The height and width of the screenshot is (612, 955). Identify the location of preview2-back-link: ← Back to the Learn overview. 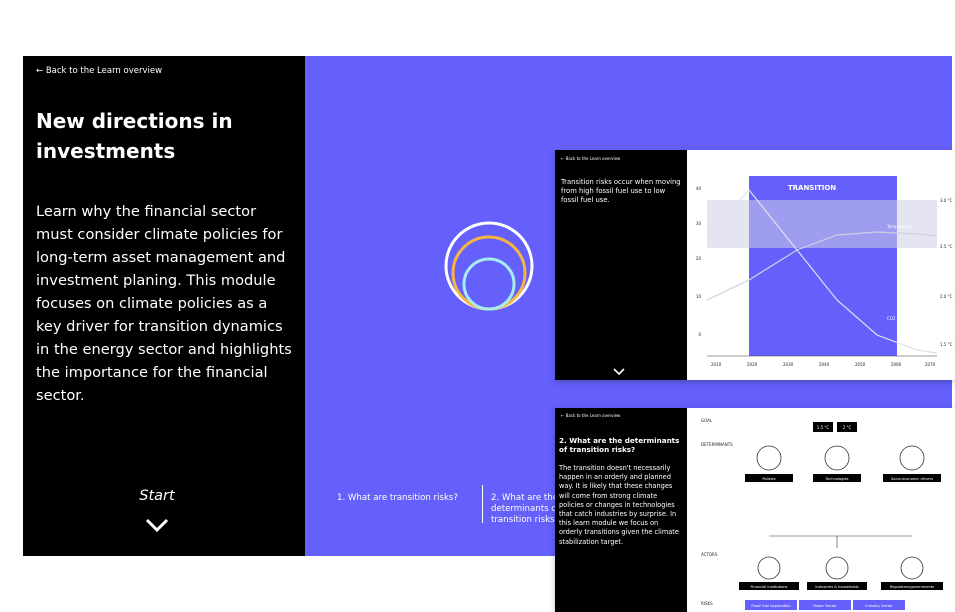
(591, 415).